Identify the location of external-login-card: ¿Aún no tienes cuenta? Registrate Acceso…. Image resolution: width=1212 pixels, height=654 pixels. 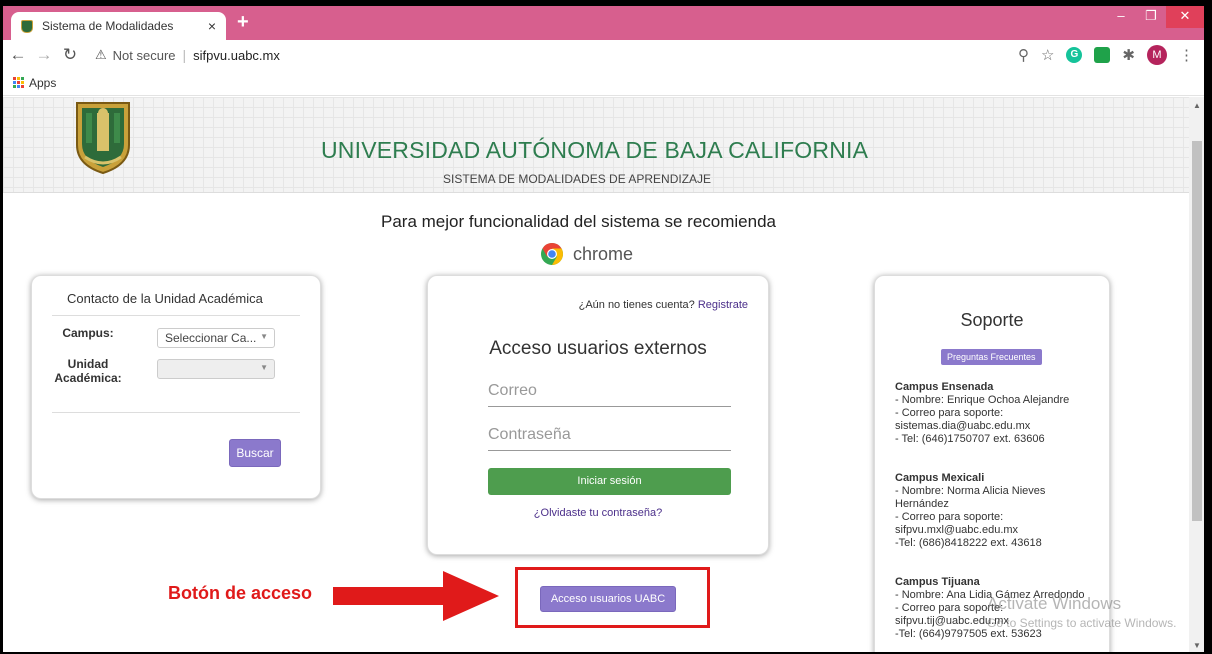
(598, 415).